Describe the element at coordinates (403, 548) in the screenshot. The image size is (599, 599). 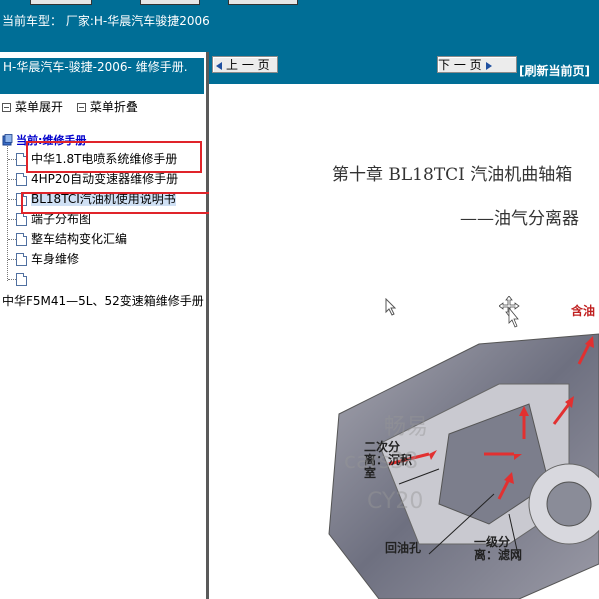
I see `label-oil-return-hole: 回油孔` at that location.